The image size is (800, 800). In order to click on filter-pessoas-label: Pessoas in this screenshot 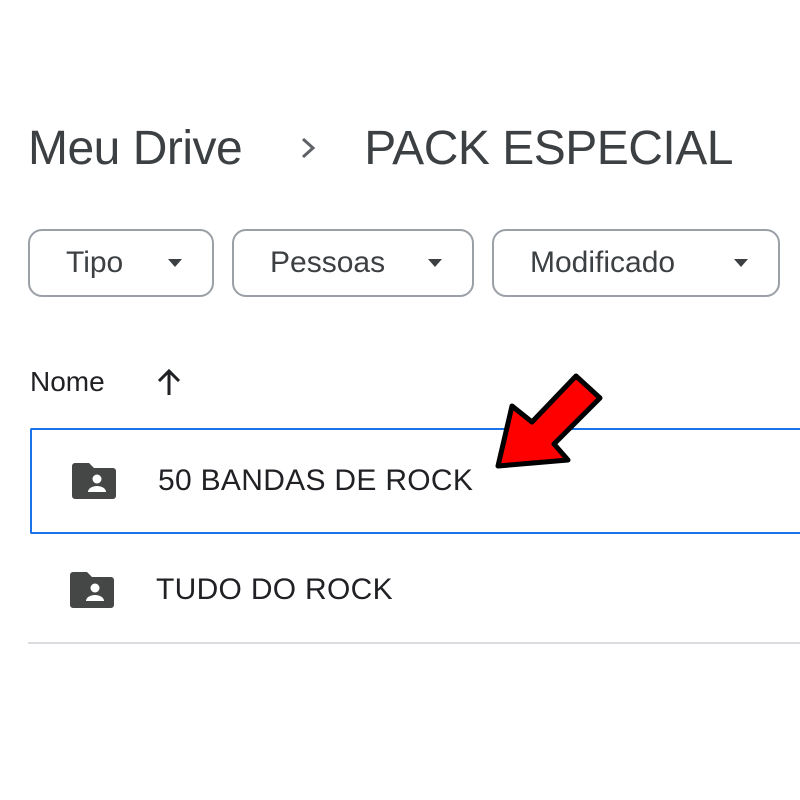, I will do `click(328, 262)`.